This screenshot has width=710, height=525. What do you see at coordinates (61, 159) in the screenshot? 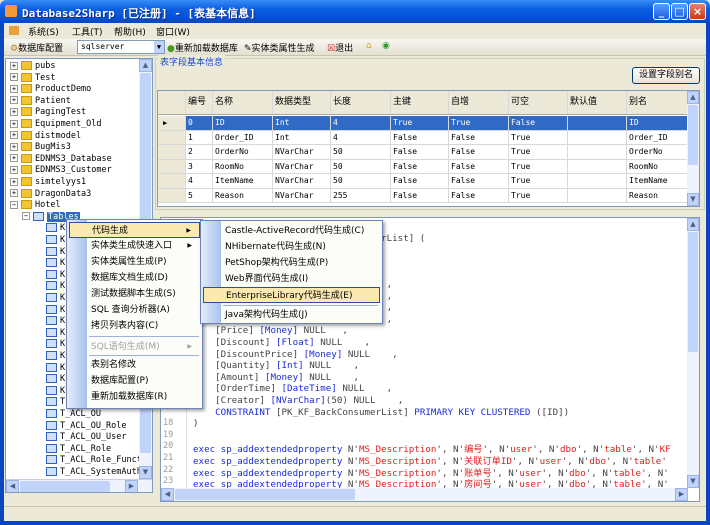
I see `tree-node-database: + EDNMS3_Database` at bounding box center [61, 159].